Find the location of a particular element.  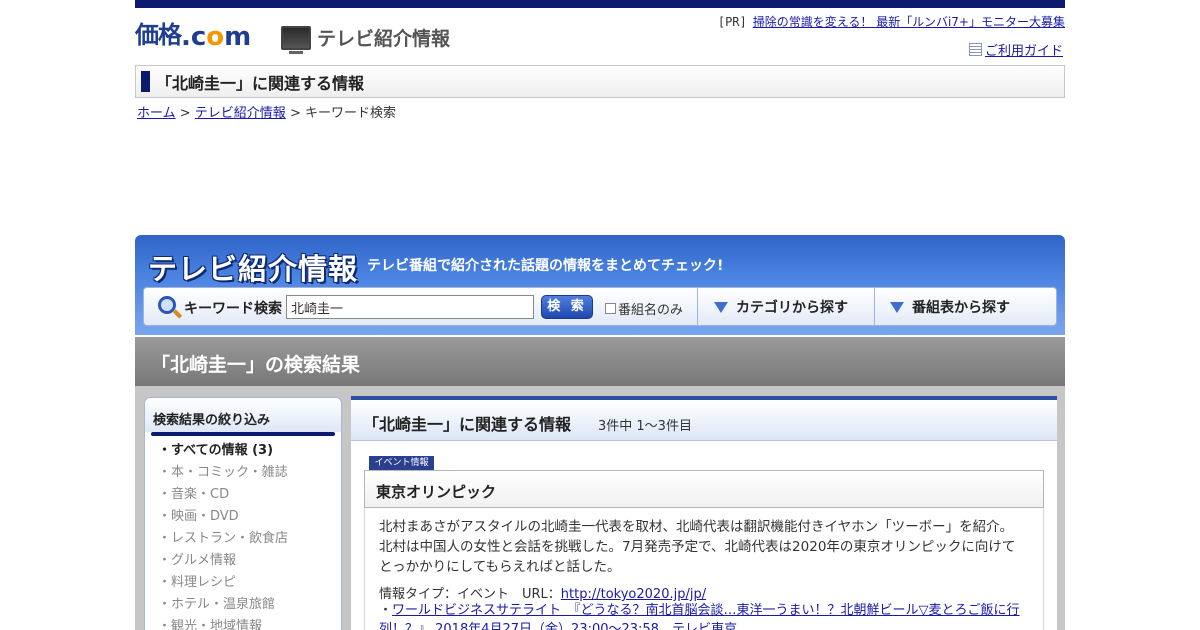

kakaku-logo: 価格 .com is located at coordinates (193, 36).